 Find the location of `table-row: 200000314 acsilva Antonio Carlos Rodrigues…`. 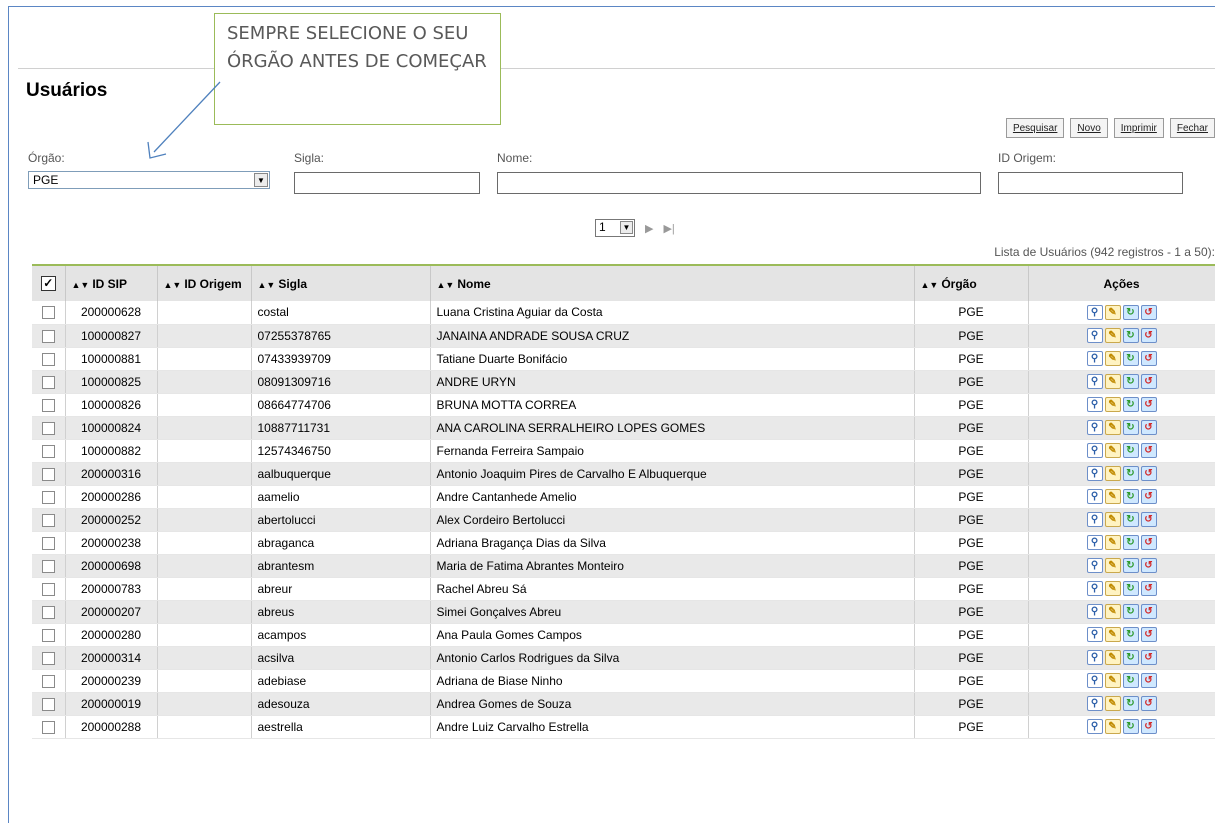

table-row: 200000314 acsilva Antonio Carlos Rodrigues… is located at coordinates (623, 658).